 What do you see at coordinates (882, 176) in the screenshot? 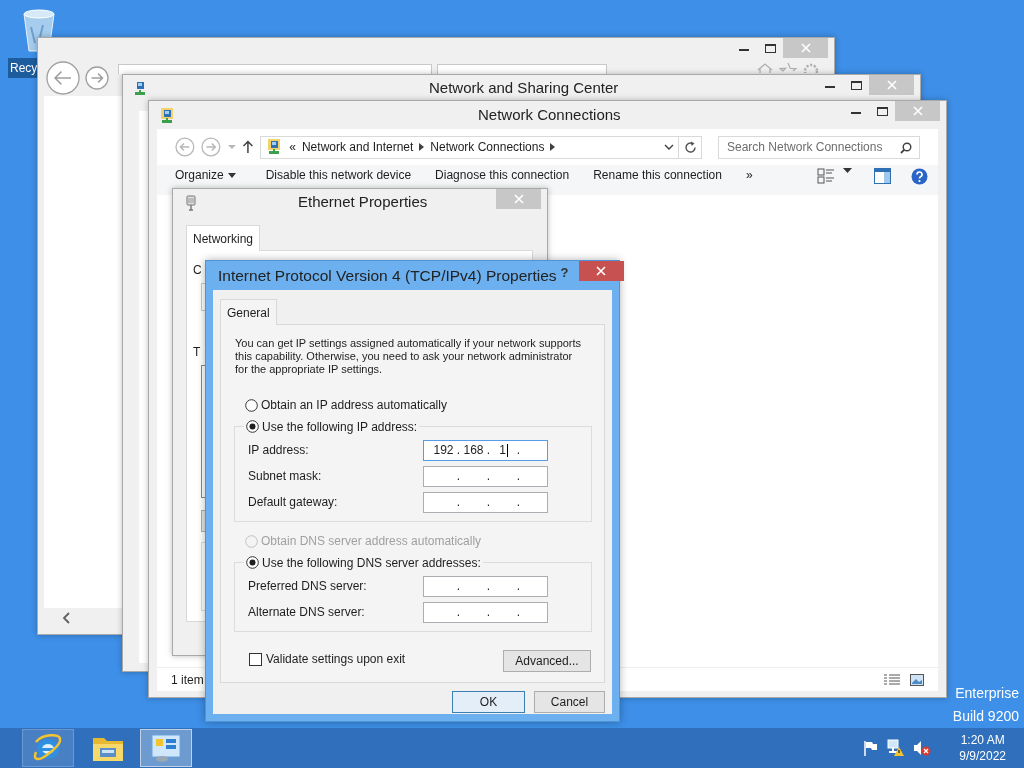
I see `preview-pane-icon` at bounding box center [882, 176].